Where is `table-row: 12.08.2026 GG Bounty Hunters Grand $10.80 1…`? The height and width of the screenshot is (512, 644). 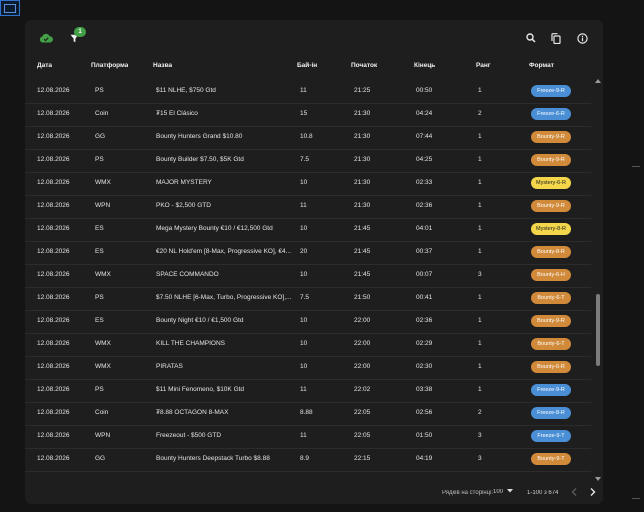 table-row: 12.08.2026 GG Bounty Hunters Grand $10.80 1… is located at coordinates (308, 138).